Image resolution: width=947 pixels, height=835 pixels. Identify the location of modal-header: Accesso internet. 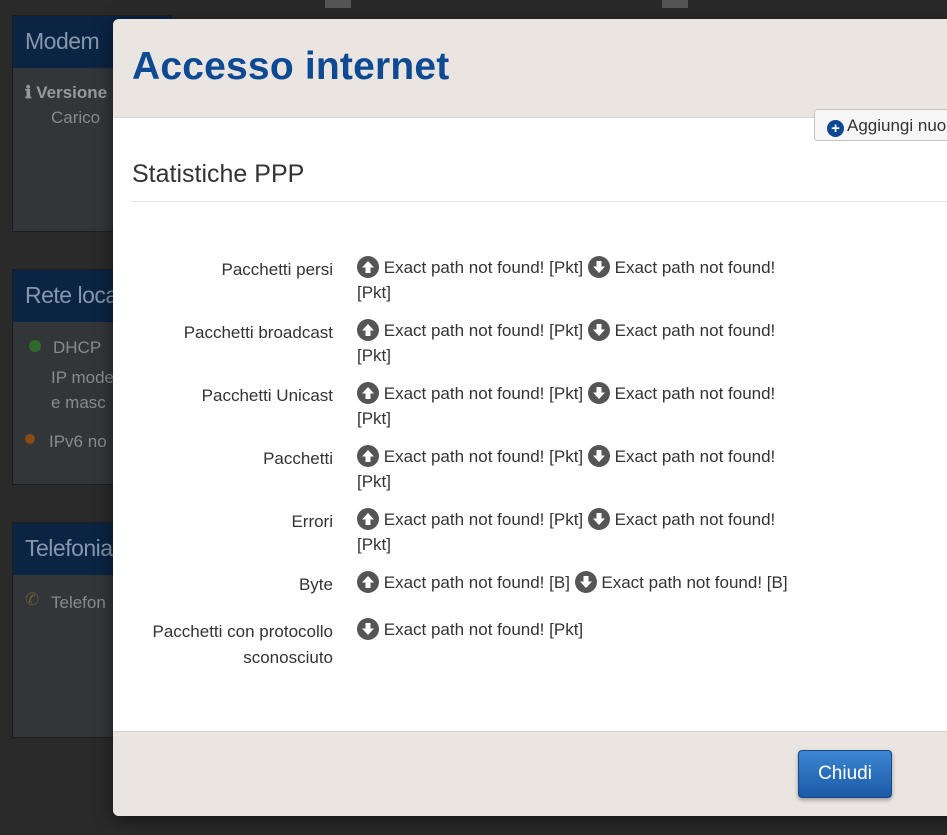
(530, 68).